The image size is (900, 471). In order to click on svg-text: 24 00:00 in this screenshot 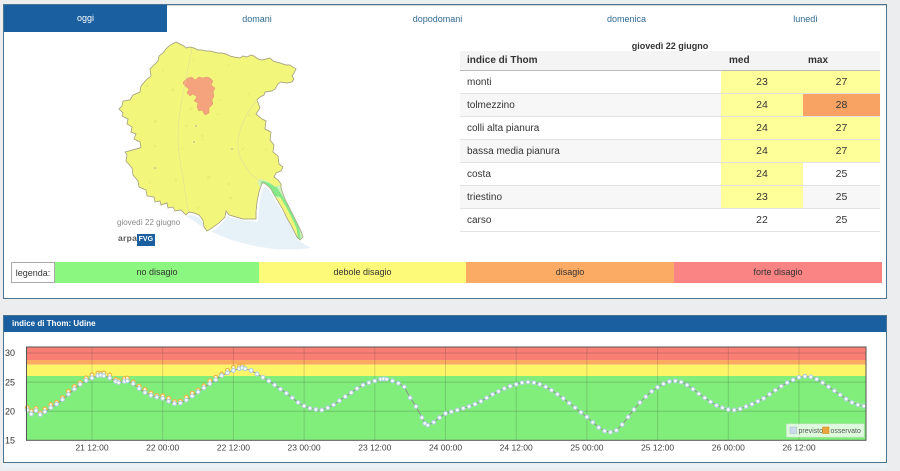, I will do `click(445, 448)`.